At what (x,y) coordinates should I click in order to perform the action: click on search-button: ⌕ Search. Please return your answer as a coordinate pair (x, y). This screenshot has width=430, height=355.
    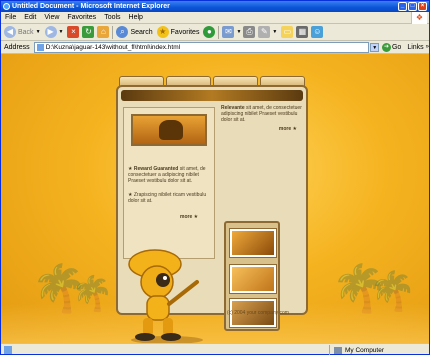
    Looking at the image, I should click on (134, 32).